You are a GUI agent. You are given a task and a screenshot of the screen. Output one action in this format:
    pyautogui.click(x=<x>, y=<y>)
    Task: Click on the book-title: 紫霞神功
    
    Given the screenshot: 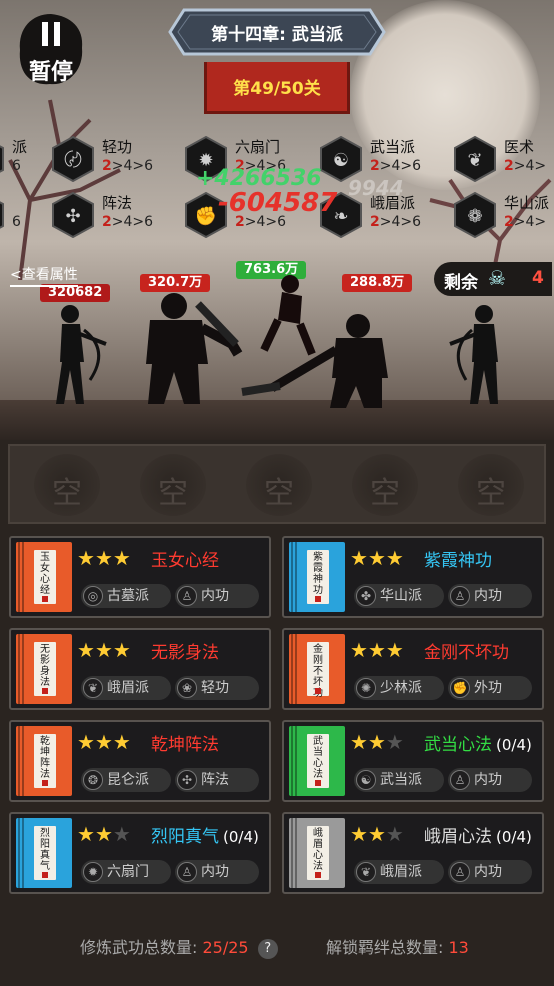 What is the action you would take?
    pyautogui.click(x=318, y=574)
    